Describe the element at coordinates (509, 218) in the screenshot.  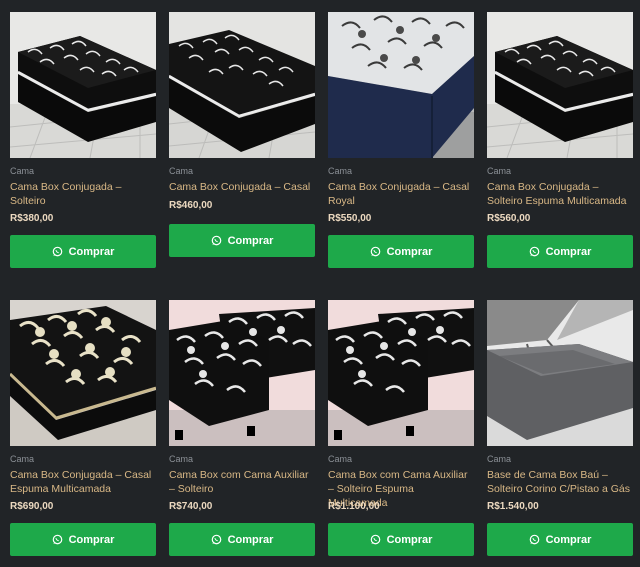
I see `product-price: R$560,00` at that location.